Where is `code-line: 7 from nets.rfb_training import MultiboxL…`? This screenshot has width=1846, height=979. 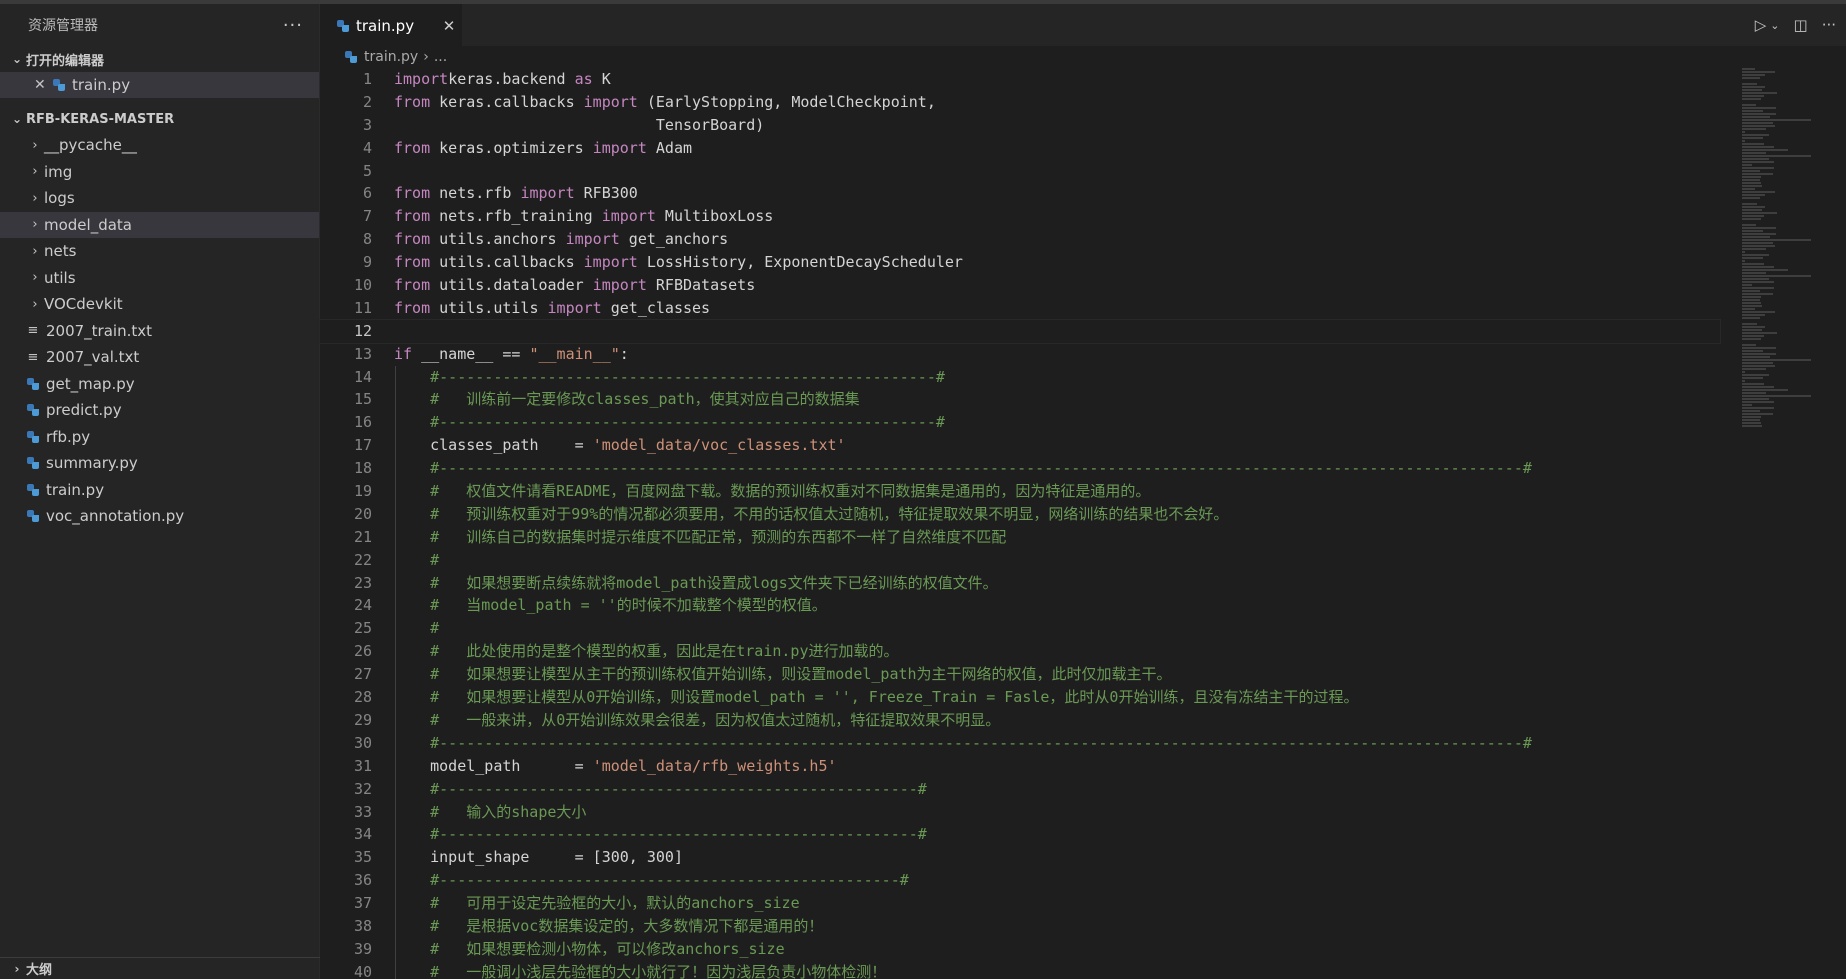 code-line: 7 from nets.rfb_training import MultiboxL… is located at coordinates (1020, 216).